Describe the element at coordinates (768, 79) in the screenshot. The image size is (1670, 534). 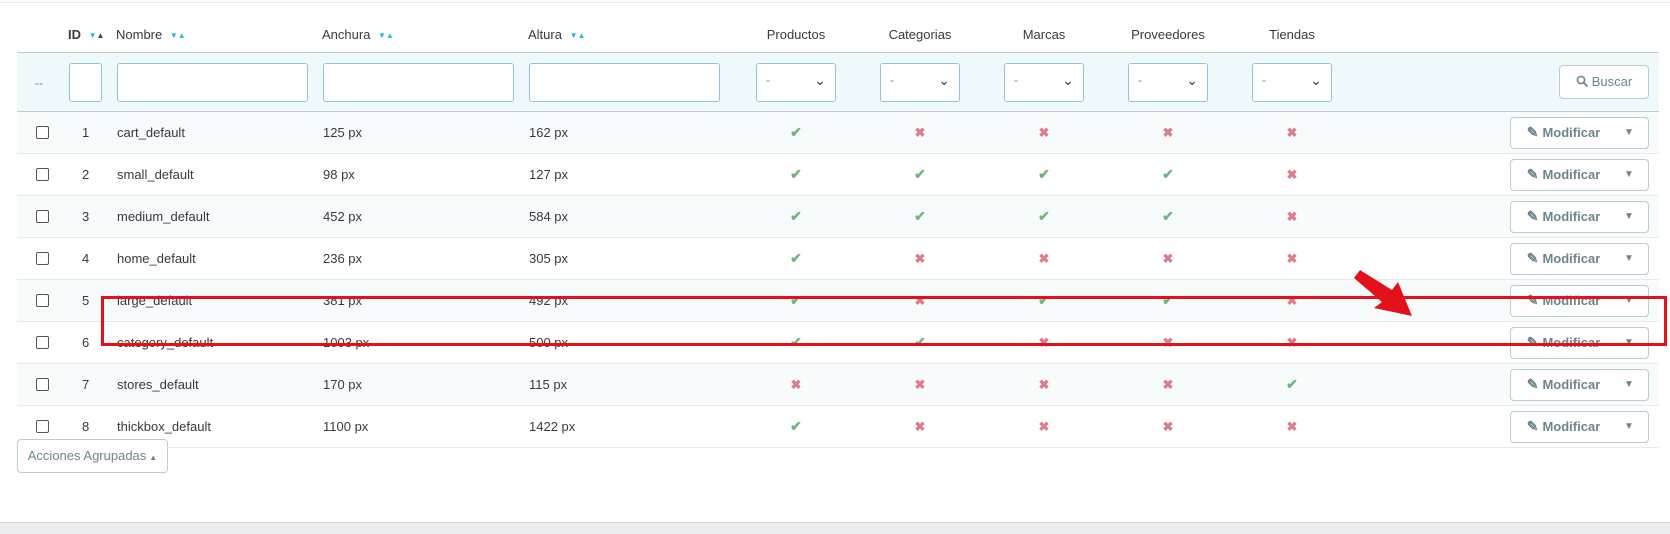
I see `select-value: -` at that location.